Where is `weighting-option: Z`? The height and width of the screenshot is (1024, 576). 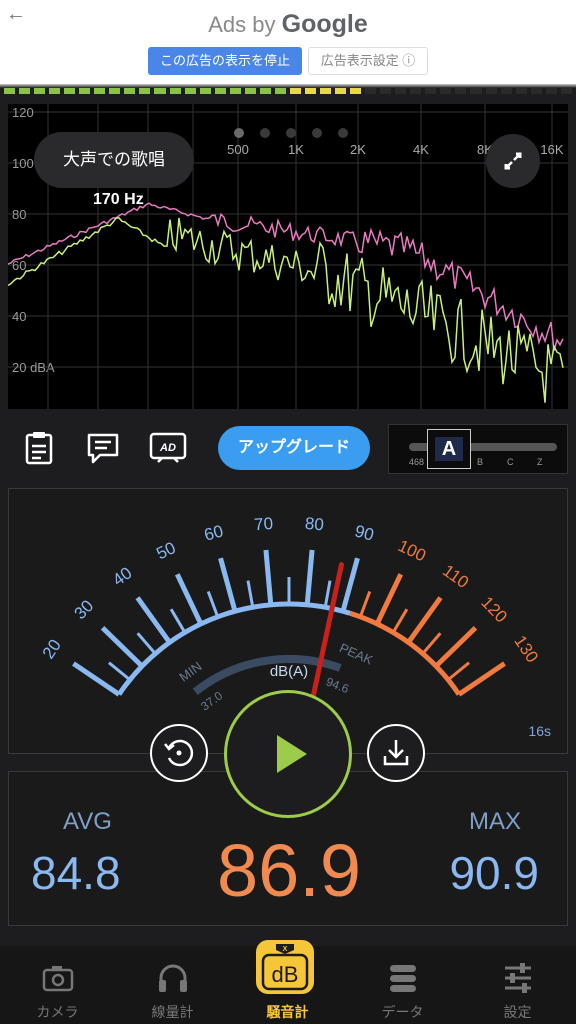
weighting-option: Z is located at coordinates (540, 462).